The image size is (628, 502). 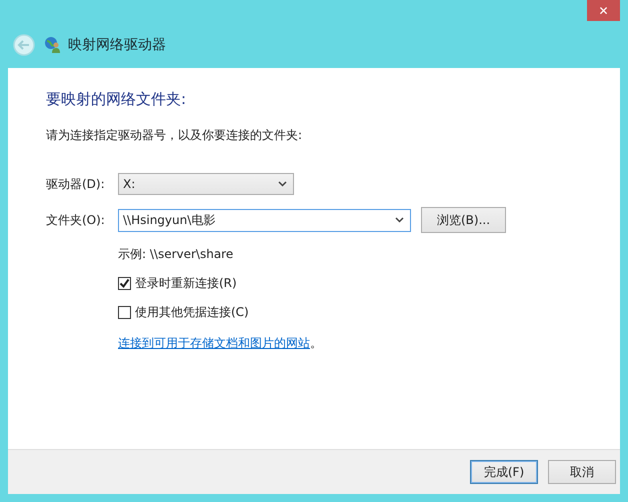 I want to click on drive-label: 驱动器(D):, so click(x=76, y=184).